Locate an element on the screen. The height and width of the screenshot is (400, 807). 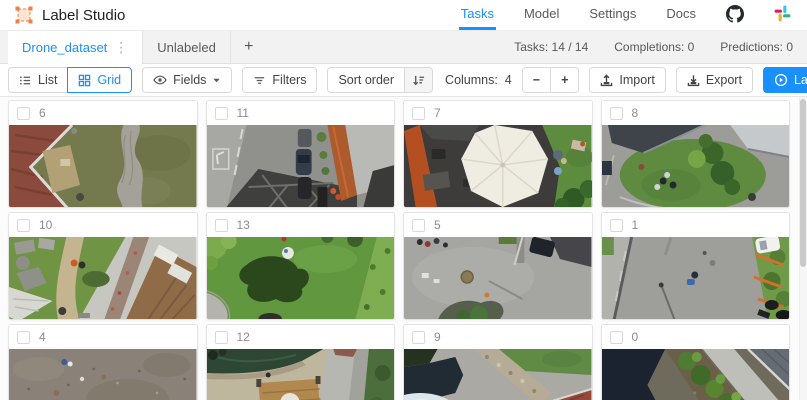
label-label: Label is located at coordinates (800, 80).